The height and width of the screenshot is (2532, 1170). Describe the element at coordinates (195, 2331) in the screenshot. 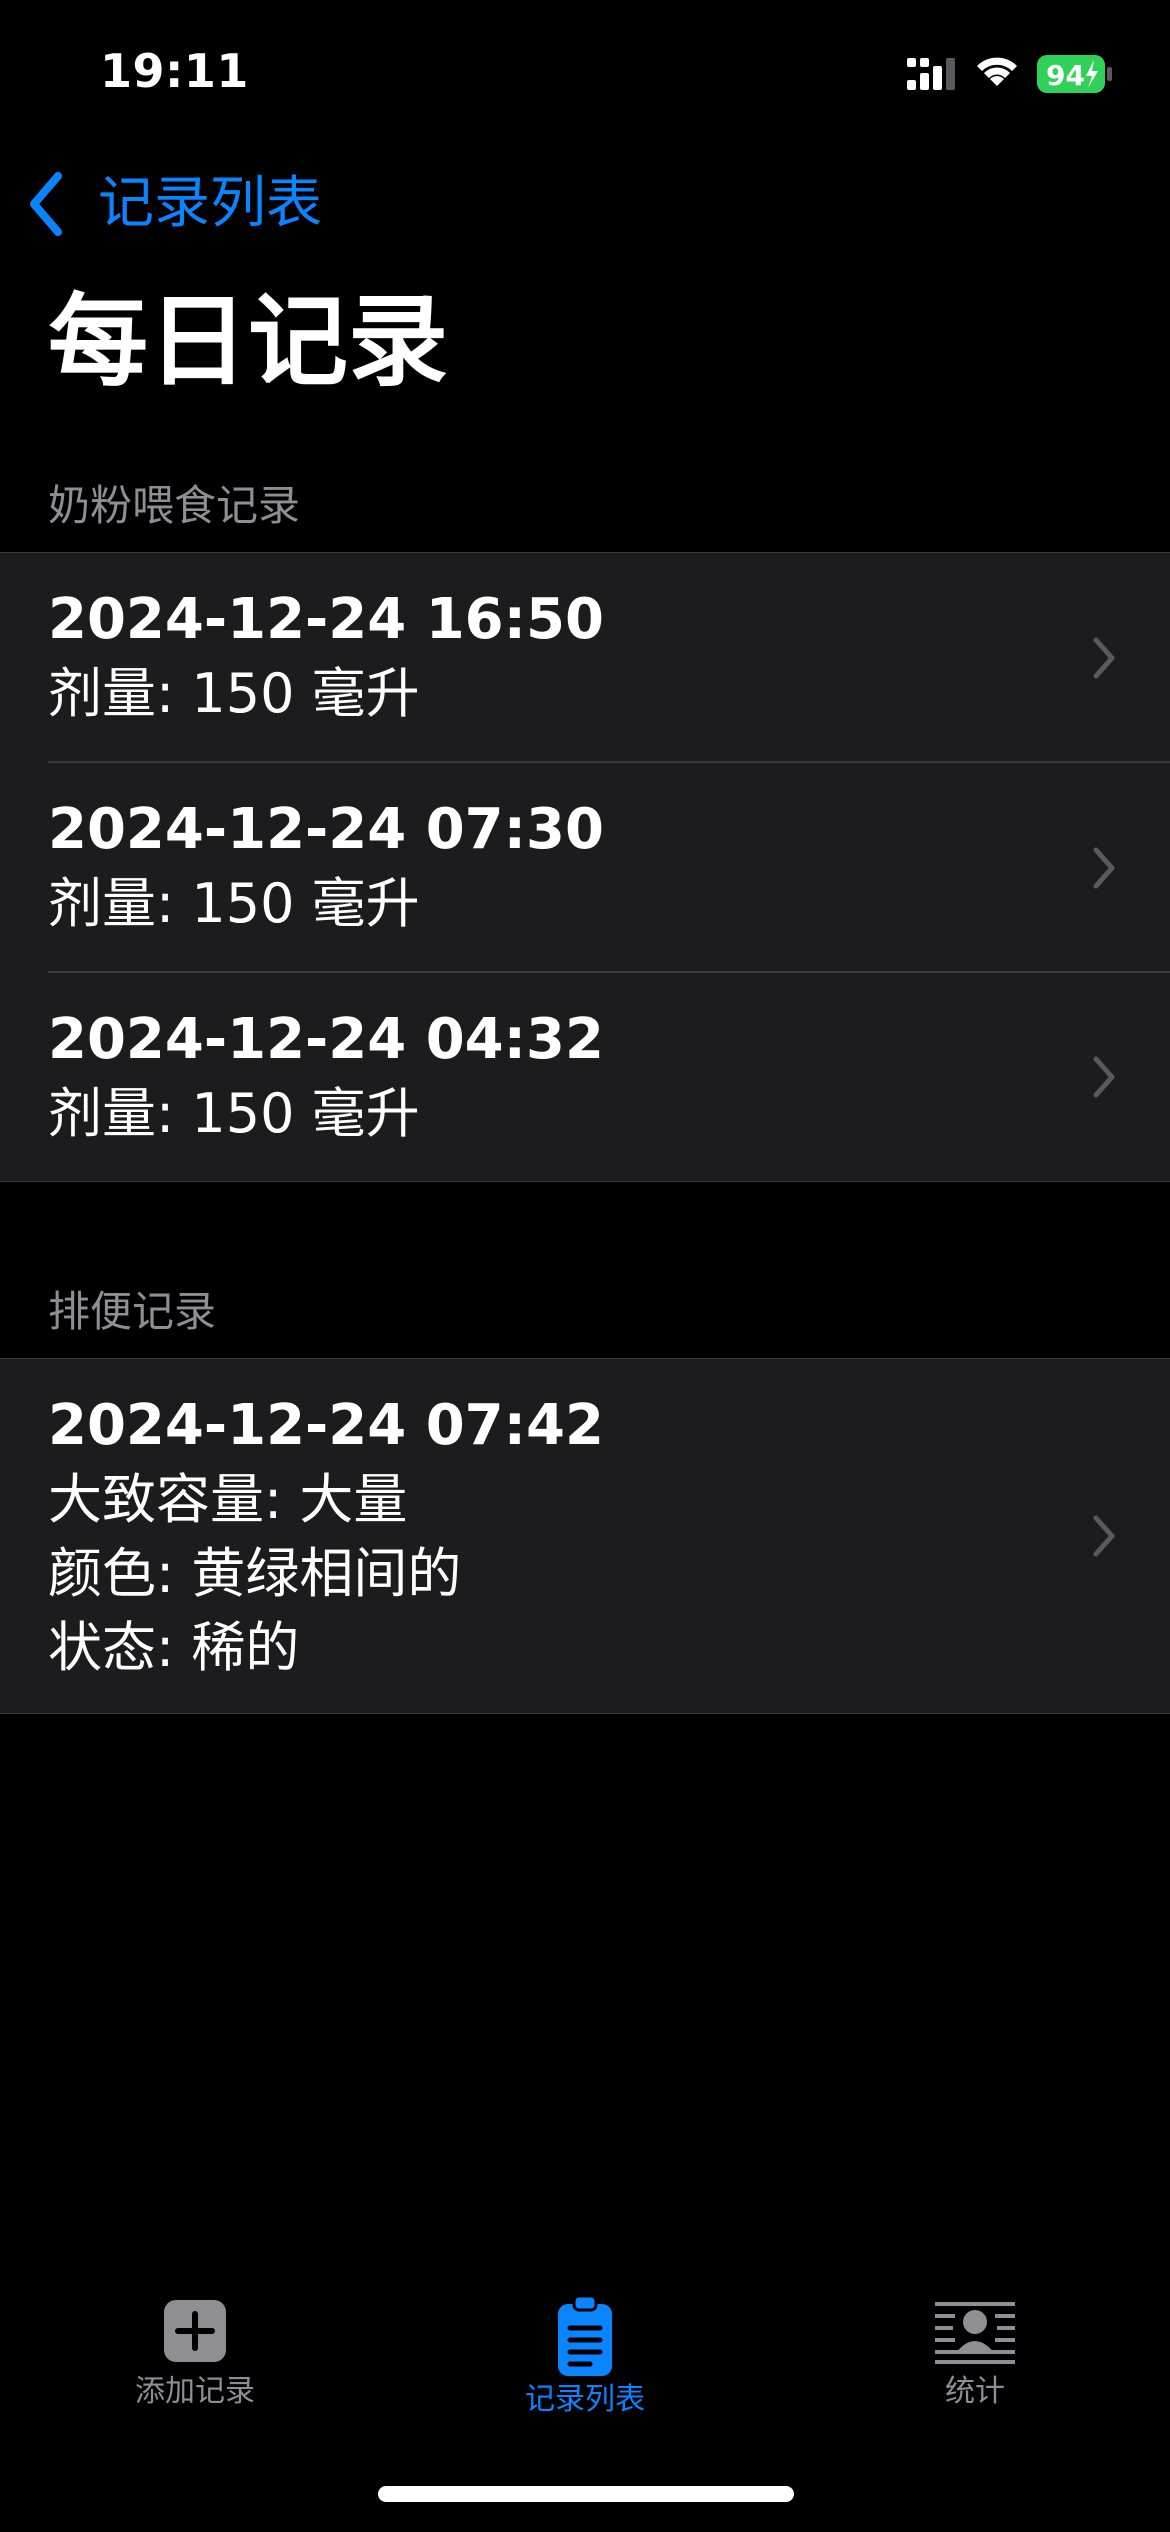

I see `plus-square-icon` at that location.